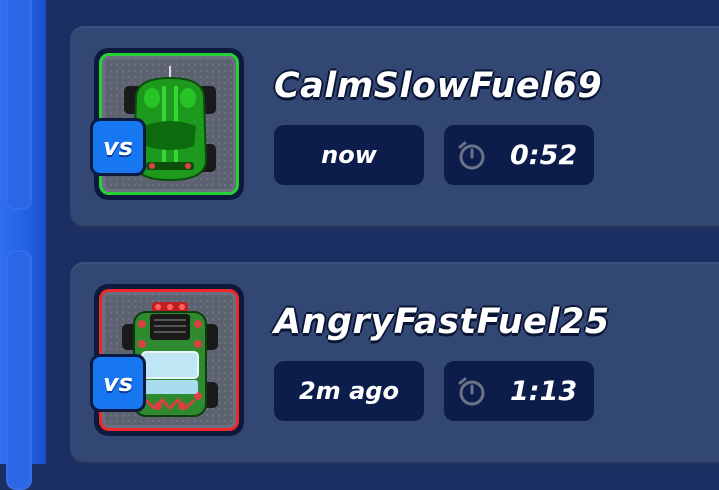 Image resolution: width=719 pixels, height=490 pixels. What do you see at coordinates (438, 86) in the screenshot?
I see `opponent-name: CalmSlowFuel69` at bounding box center [438, 86].